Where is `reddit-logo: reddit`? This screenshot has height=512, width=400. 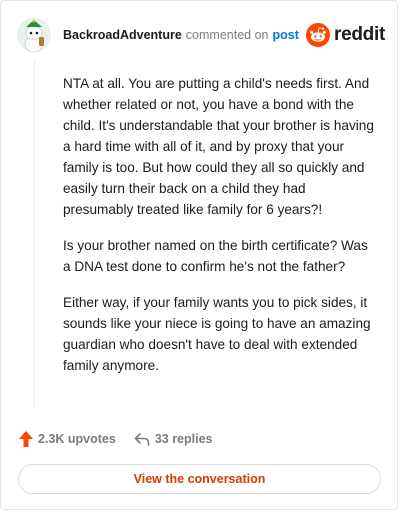
reddit-logo: reddit is located at coordinates (345, 35).